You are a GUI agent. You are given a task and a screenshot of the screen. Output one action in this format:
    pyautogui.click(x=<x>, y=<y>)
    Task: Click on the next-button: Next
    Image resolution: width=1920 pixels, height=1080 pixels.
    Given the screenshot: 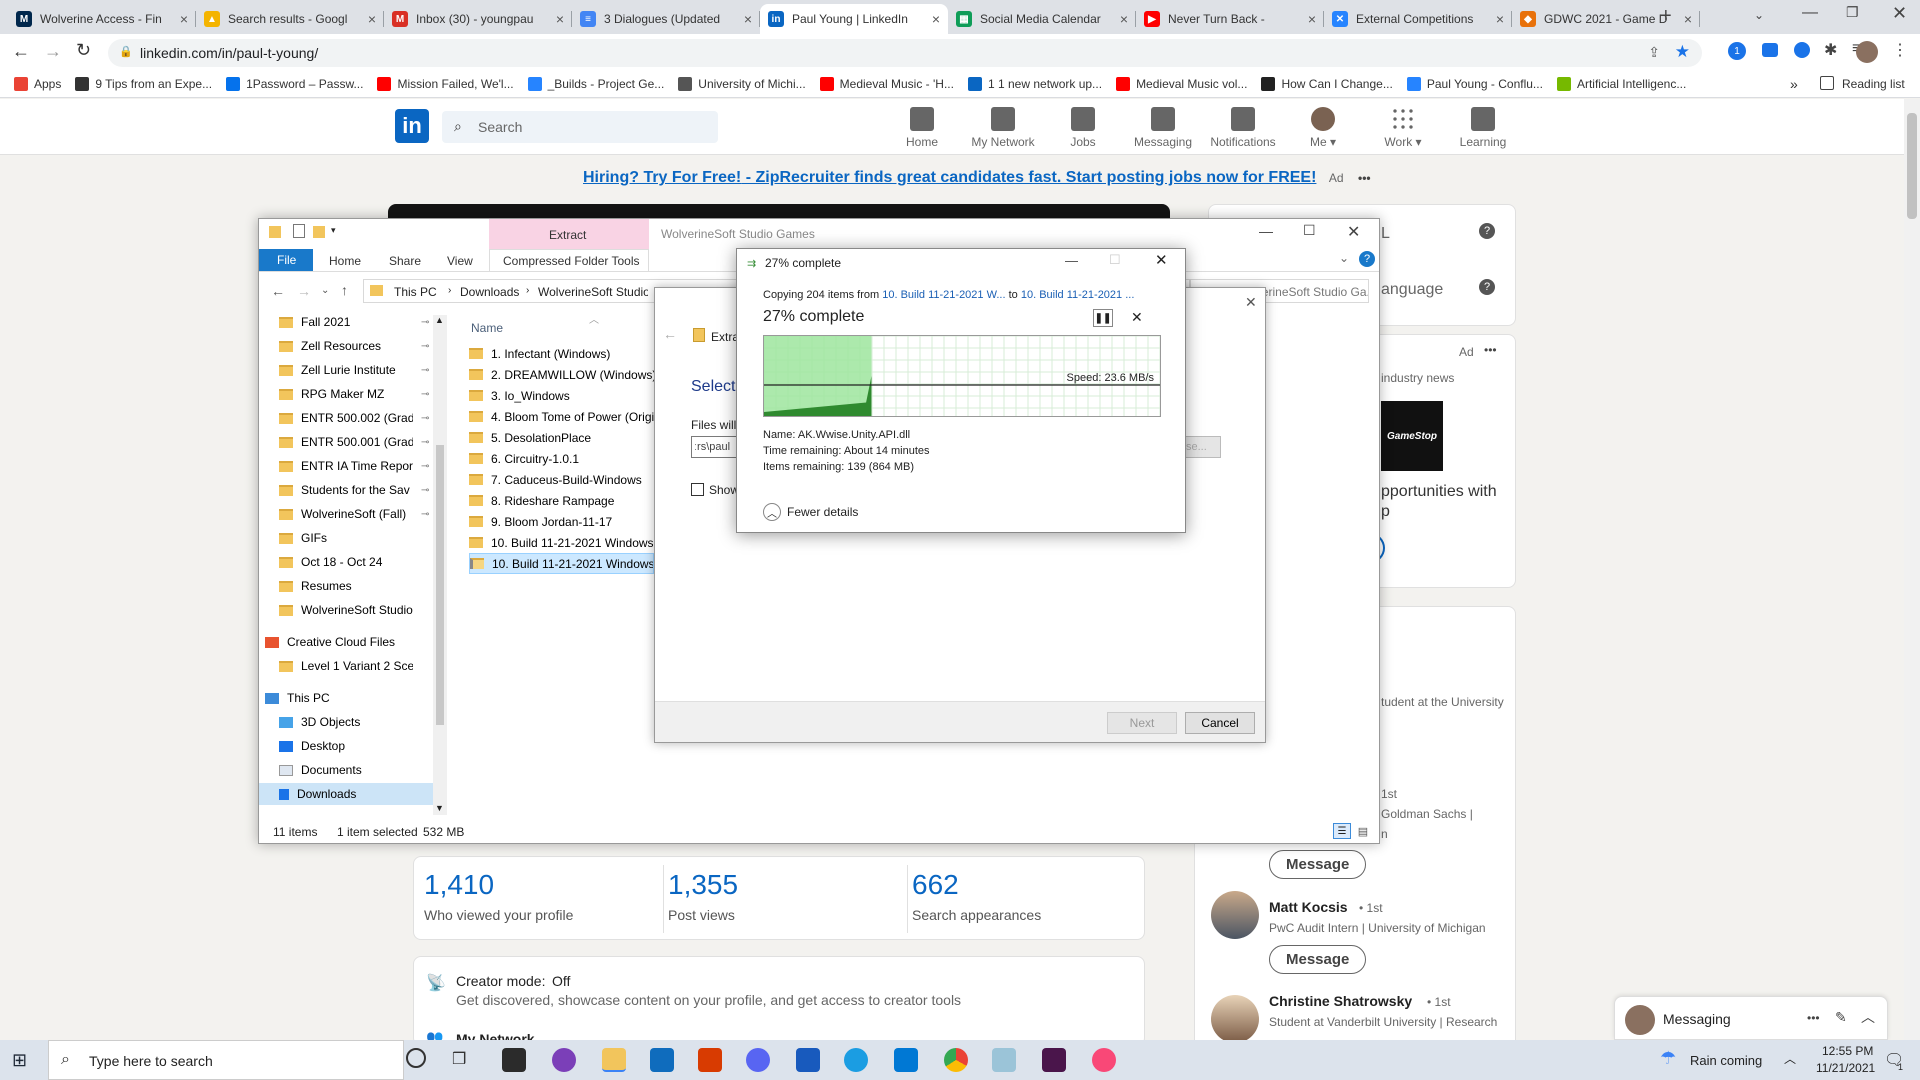 What is the action you would take?
    pyautogui.click(x=1142, y=723)
    